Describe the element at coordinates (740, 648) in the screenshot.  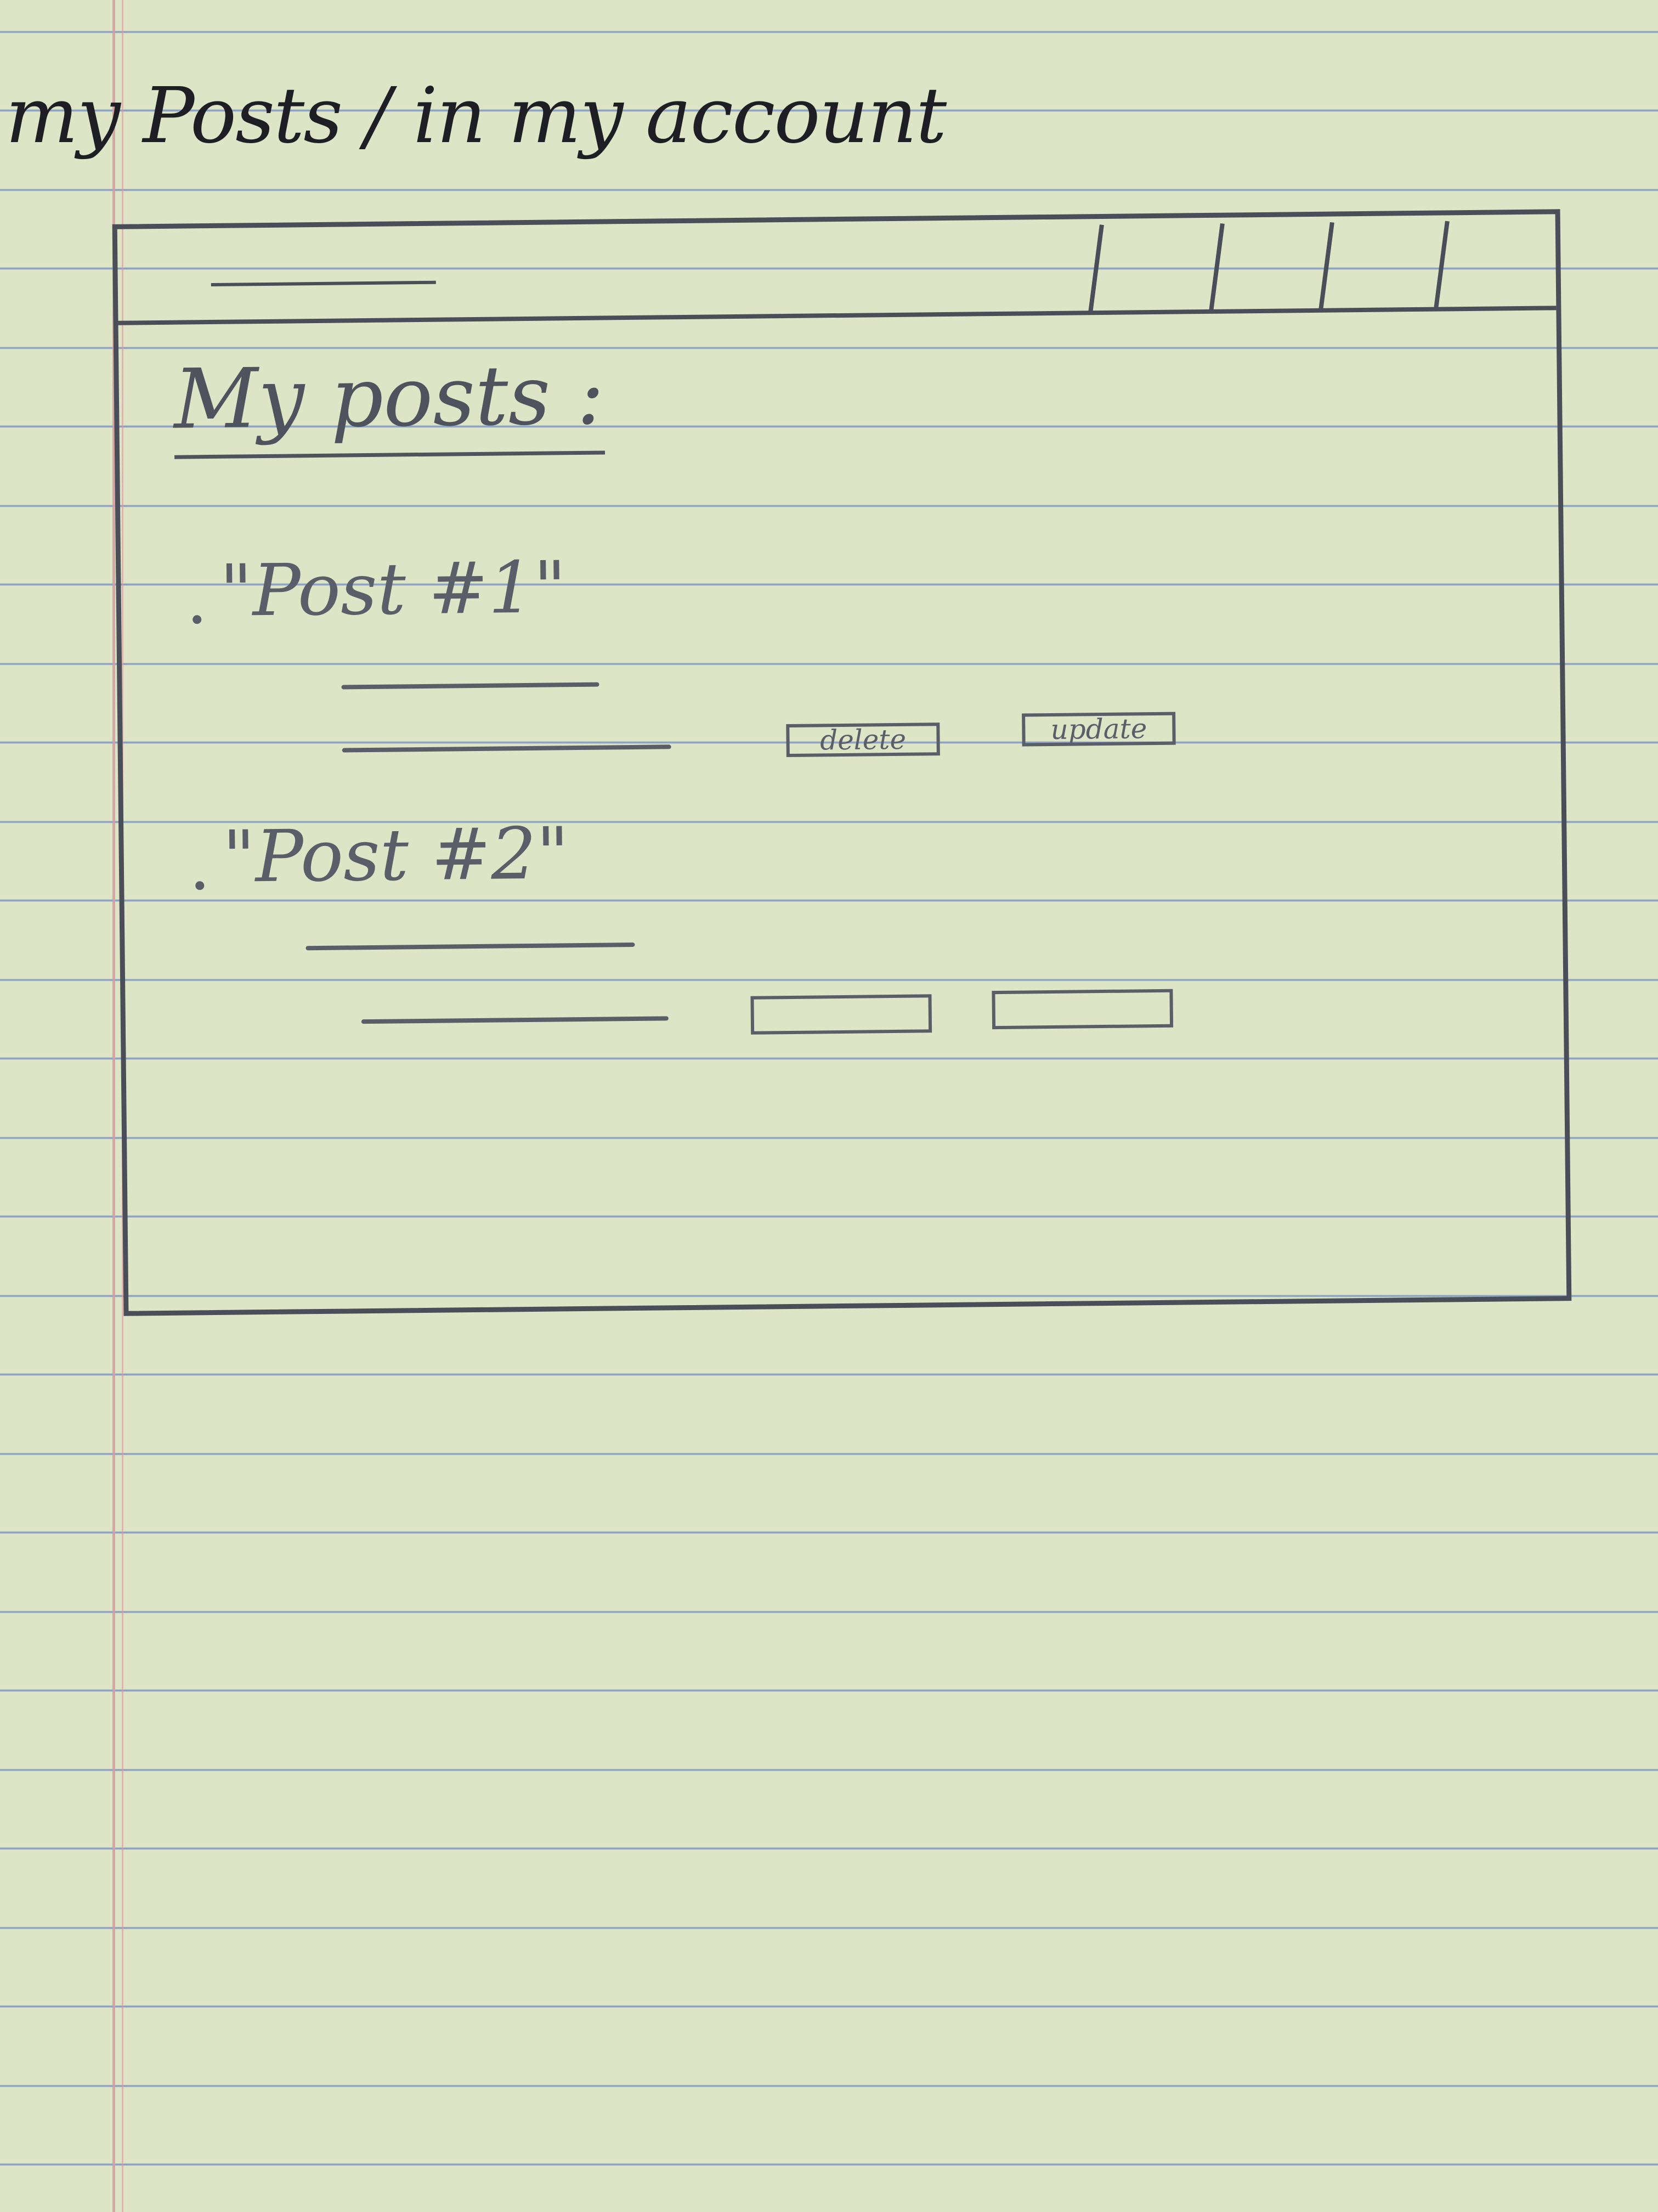
I see `post-item: "Post #1" delete update` at that location.